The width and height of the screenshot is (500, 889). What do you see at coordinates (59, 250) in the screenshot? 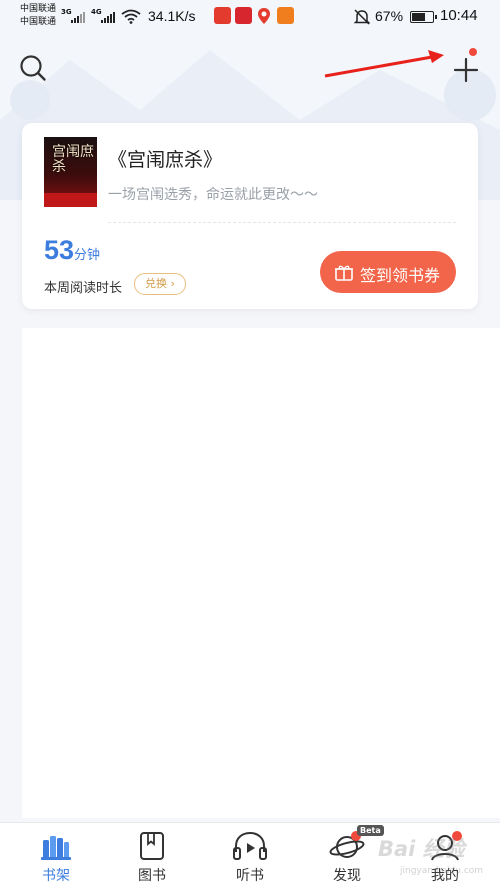
I see `reading-minutes: 53` at bounding box center [59, 250].